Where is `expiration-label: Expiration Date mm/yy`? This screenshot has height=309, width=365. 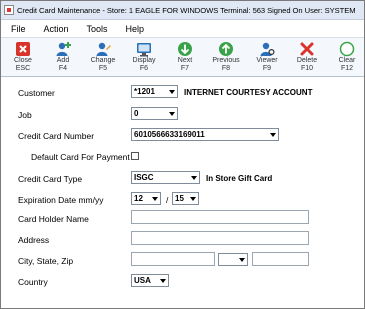
expiration-label: Expiration Date mm/yy is located at coordinates (61, 200).